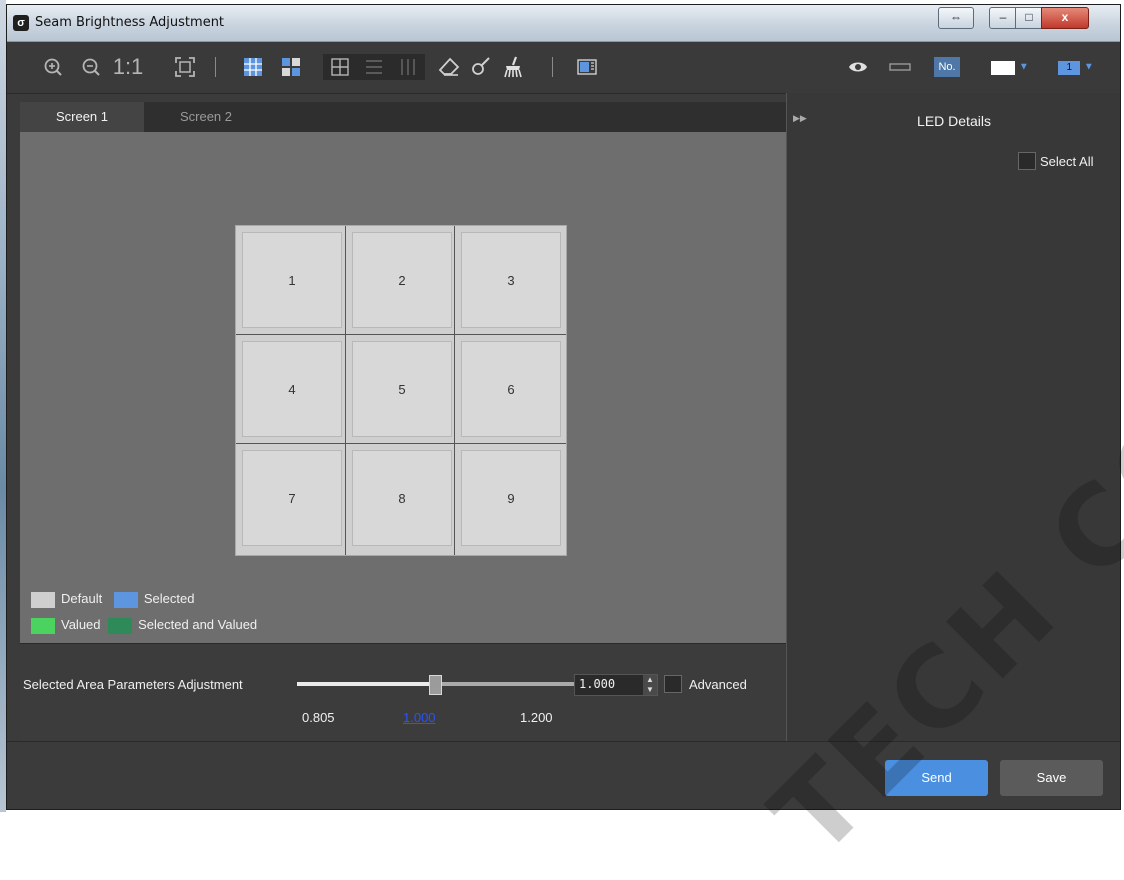 This screenshot has height=880, width=1124. What do you see at coordinates (185, 67) in the screenshot?
I see `fit-to-window-icon` at bounding box center [185, 67].